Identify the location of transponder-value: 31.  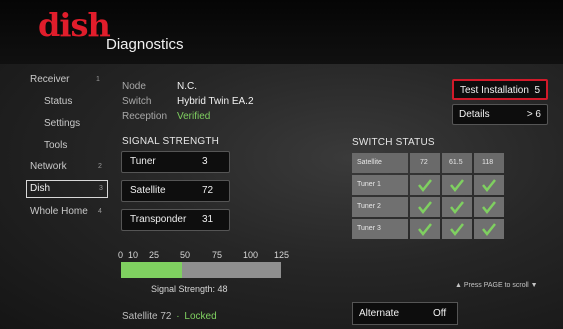
(208, 219).